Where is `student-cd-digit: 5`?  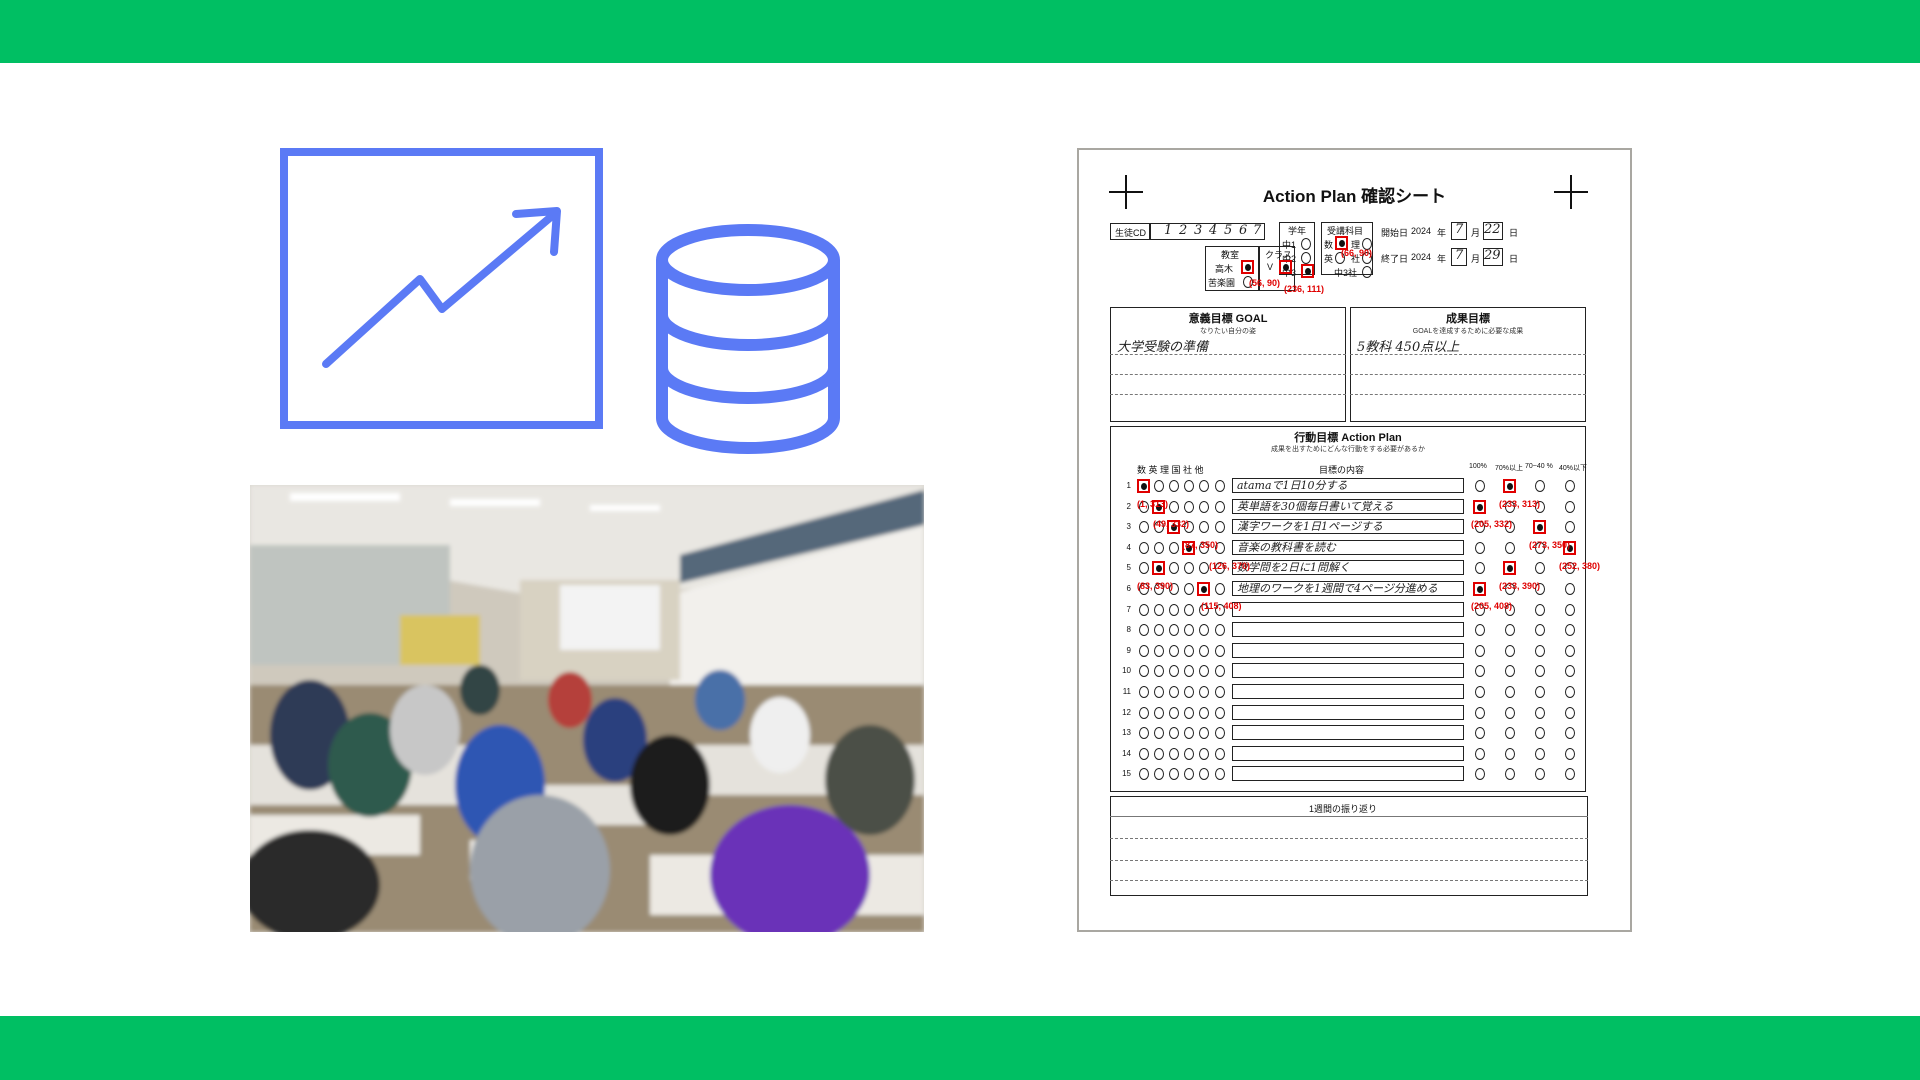 student-cd-digit: 5 is located at coordinates (1228, 230).